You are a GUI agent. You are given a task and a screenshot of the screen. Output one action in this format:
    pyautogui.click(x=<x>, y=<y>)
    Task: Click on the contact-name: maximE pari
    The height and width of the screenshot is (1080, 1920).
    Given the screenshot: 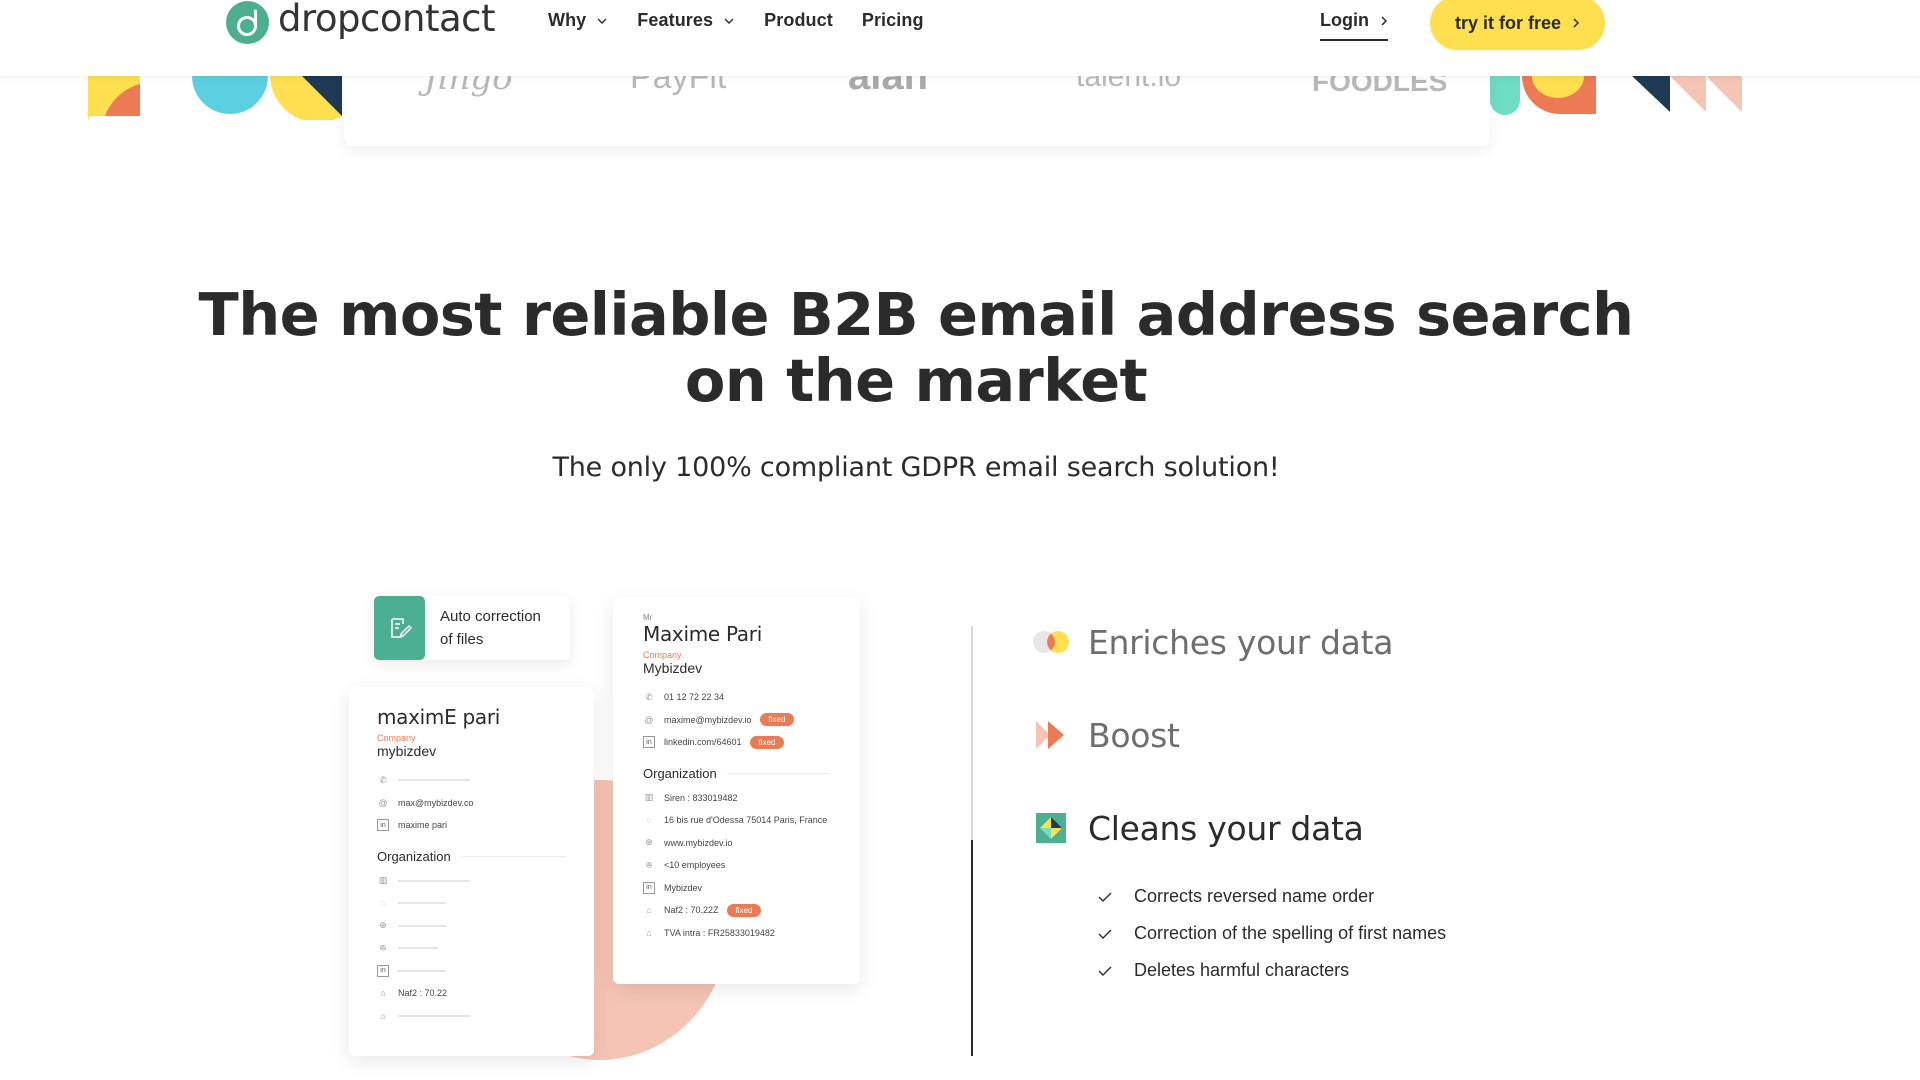 What is the action you would take?
    pyautogui.click(x=439, y=717)
    